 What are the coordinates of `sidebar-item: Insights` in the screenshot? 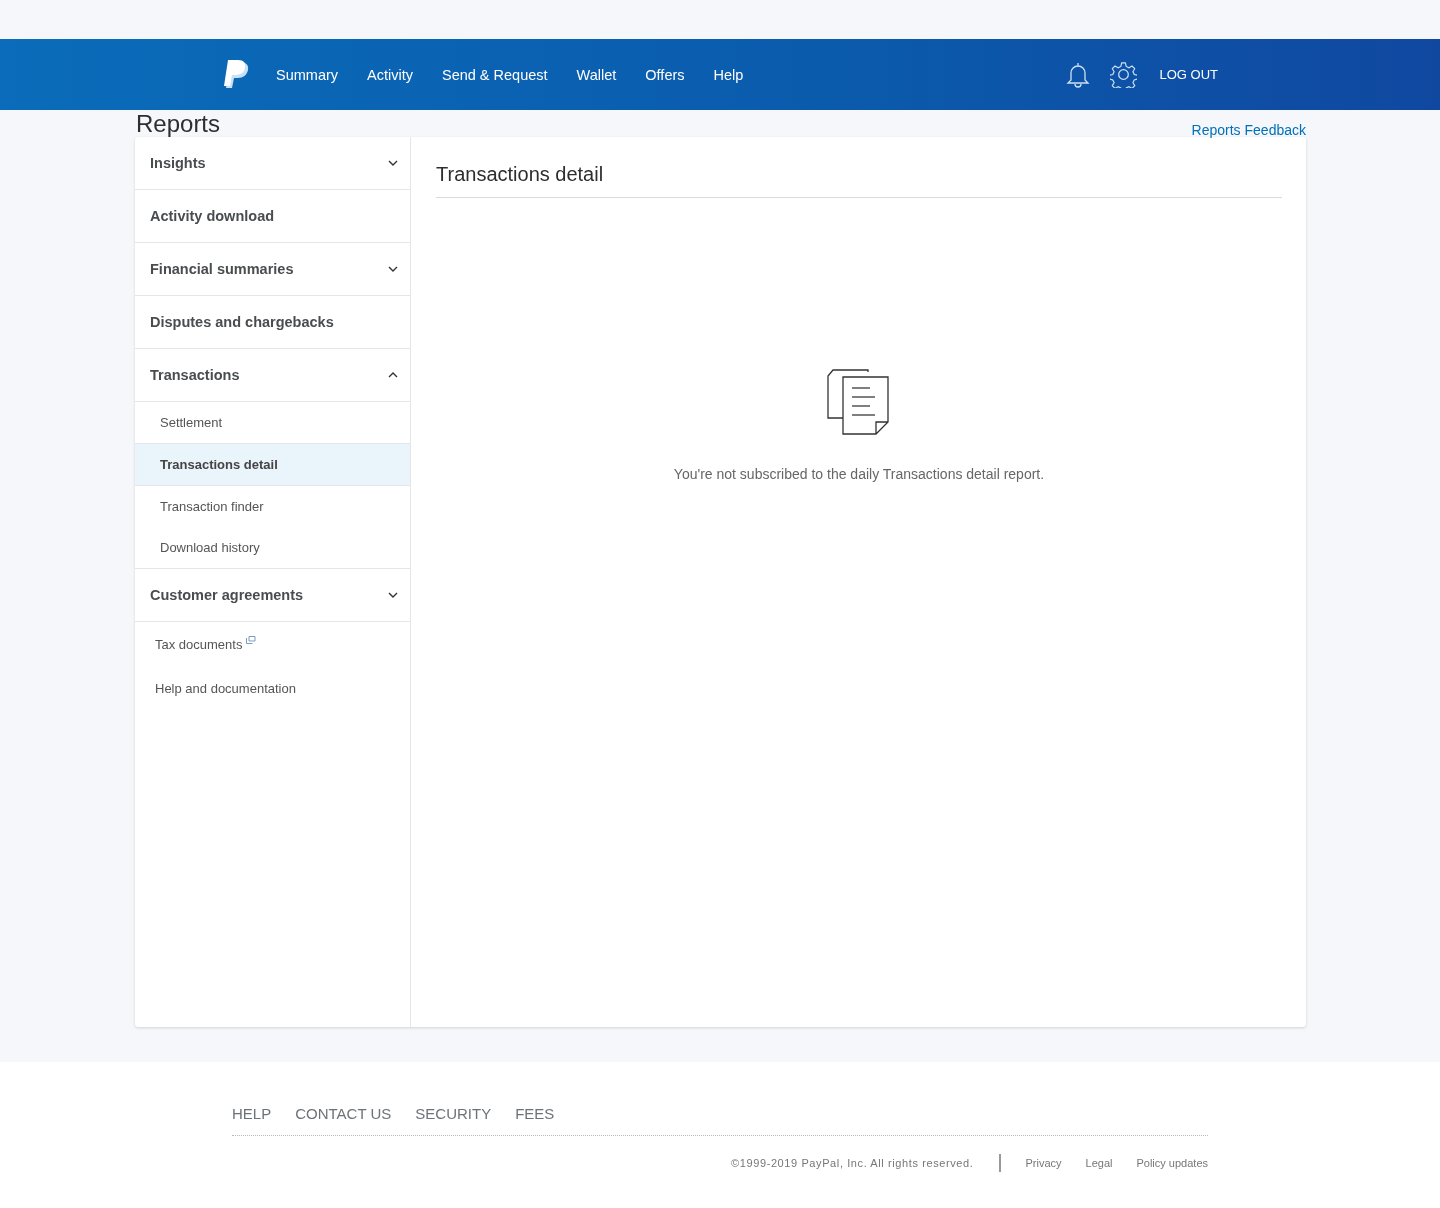 It's located at (272, 163).